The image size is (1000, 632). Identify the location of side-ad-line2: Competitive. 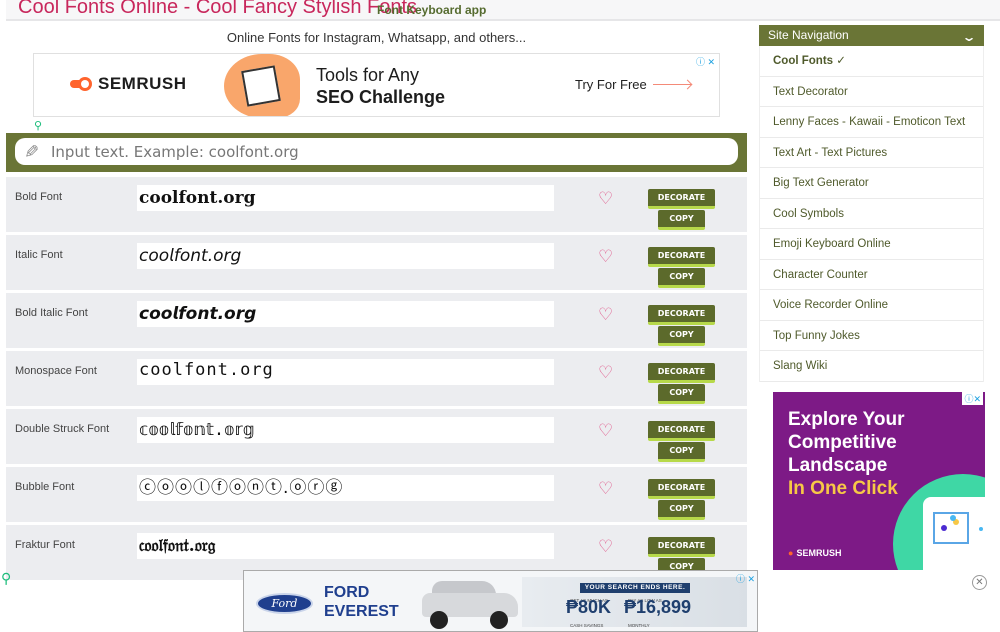
(842, 442).